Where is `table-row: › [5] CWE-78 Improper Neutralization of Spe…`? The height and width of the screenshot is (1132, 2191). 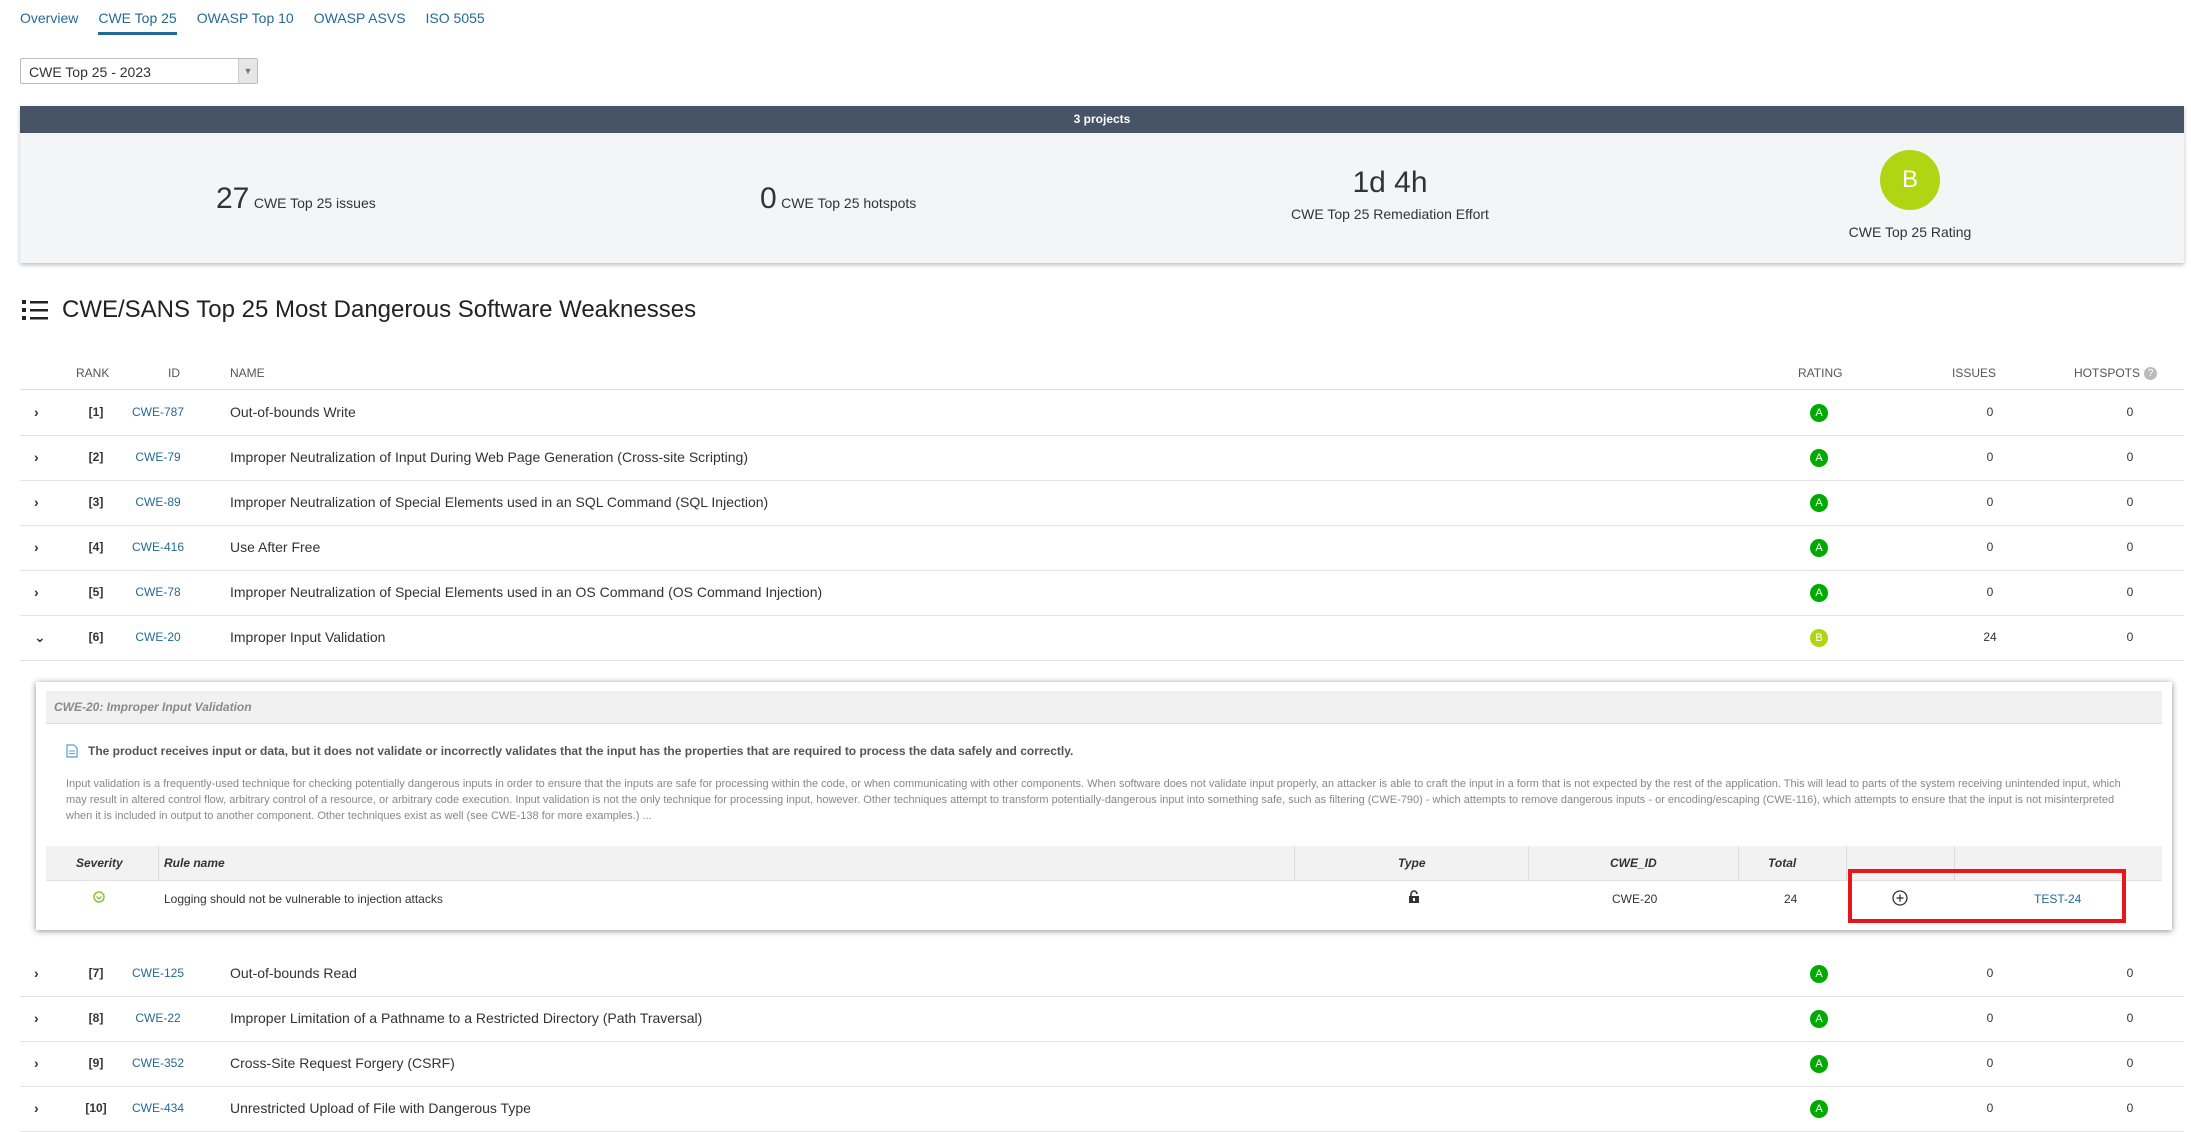
table-row: › [5] CWE-78 Improper Neutralization of Spe… is located at coordinates (1102, 593).